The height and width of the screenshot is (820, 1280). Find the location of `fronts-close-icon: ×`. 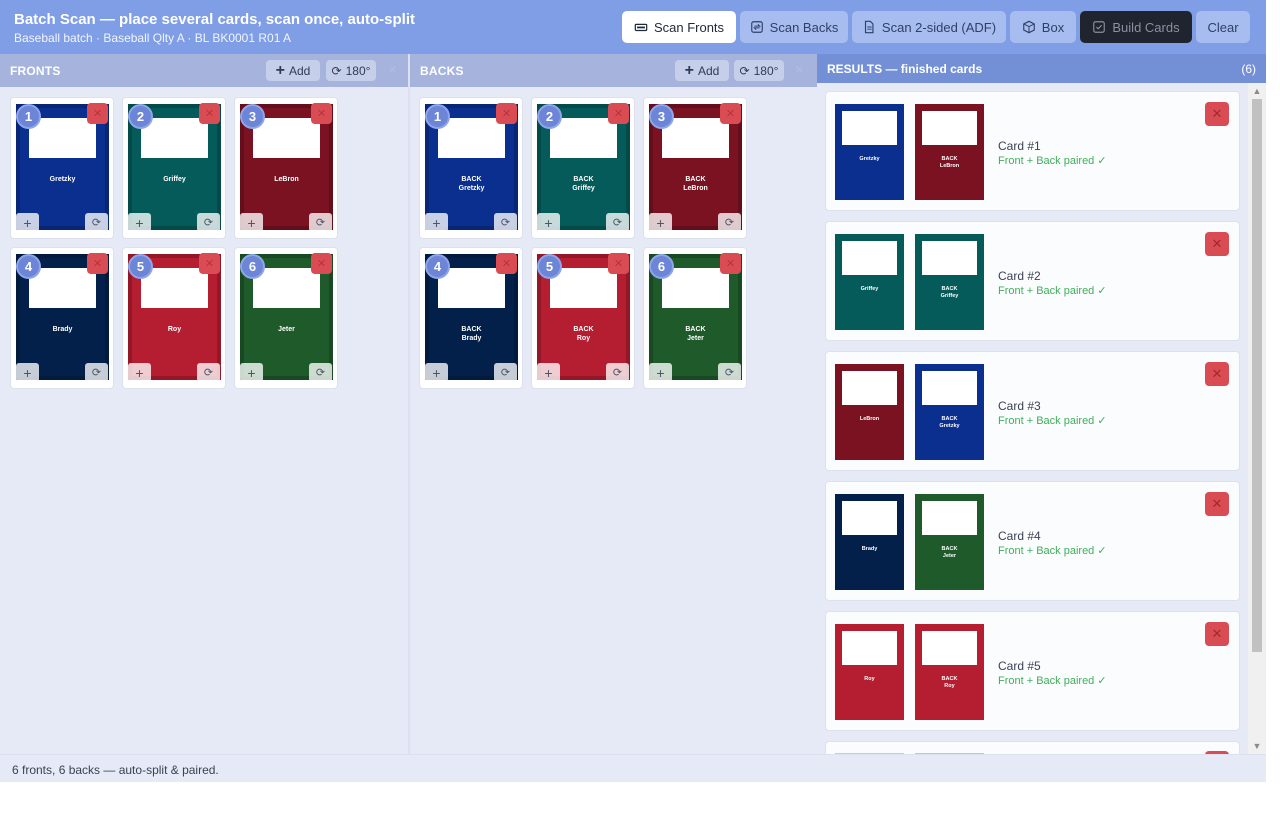

fronts-close-icon: × is located at coordinates (392, 69).